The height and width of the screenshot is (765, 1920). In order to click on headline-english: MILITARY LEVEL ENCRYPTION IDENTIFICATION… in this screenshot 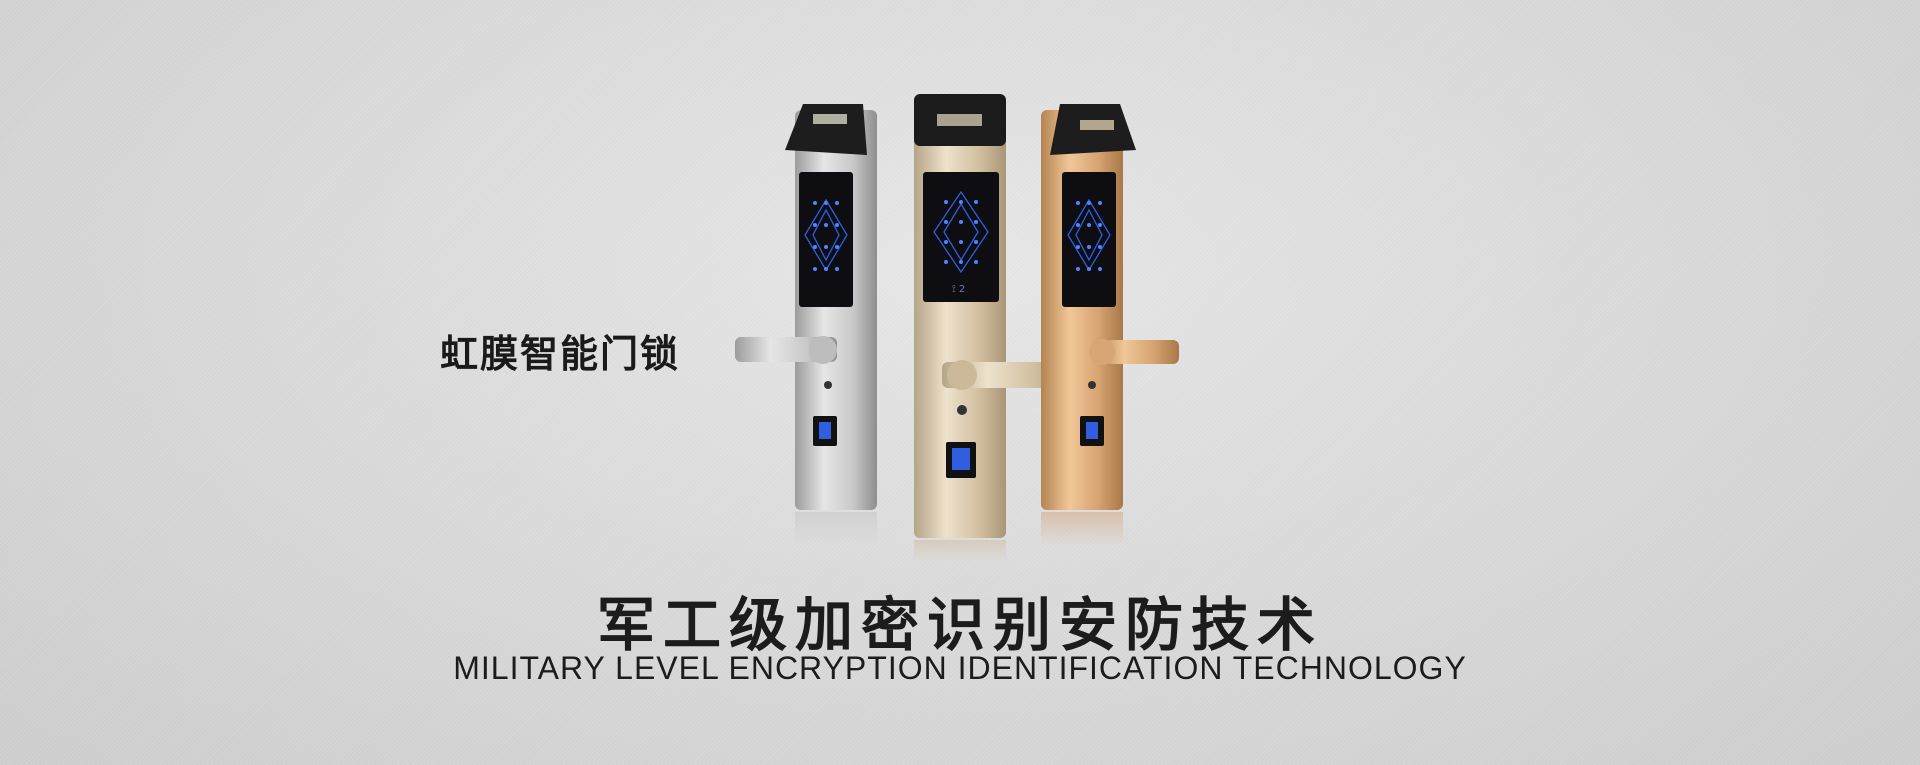, I will do `click(960, 668)`.